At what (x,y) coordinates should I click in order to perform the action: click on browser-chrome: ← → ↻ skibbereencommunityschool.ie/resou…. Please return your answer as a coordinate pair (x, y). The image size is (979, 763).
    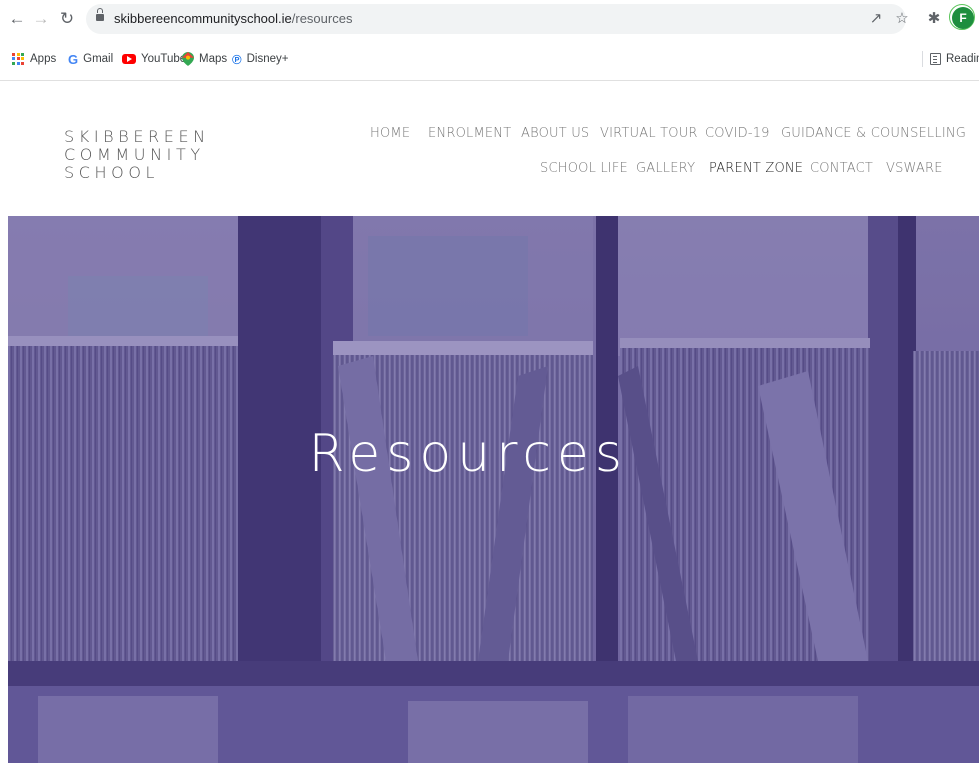
    Looking at the image, I should click on (489, 41).